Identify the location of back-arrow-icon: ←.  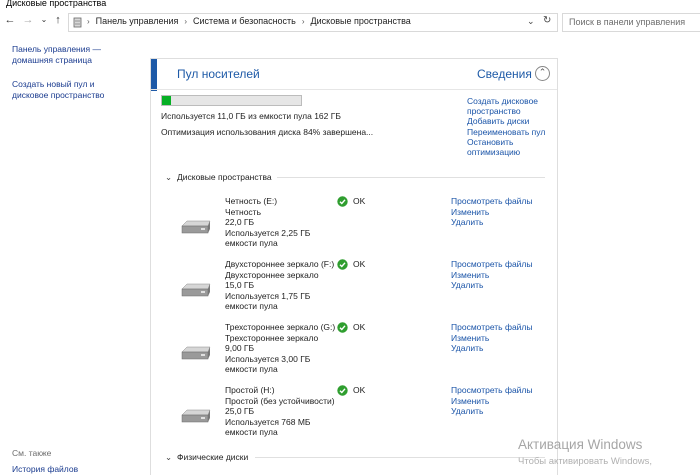
(10, 20).